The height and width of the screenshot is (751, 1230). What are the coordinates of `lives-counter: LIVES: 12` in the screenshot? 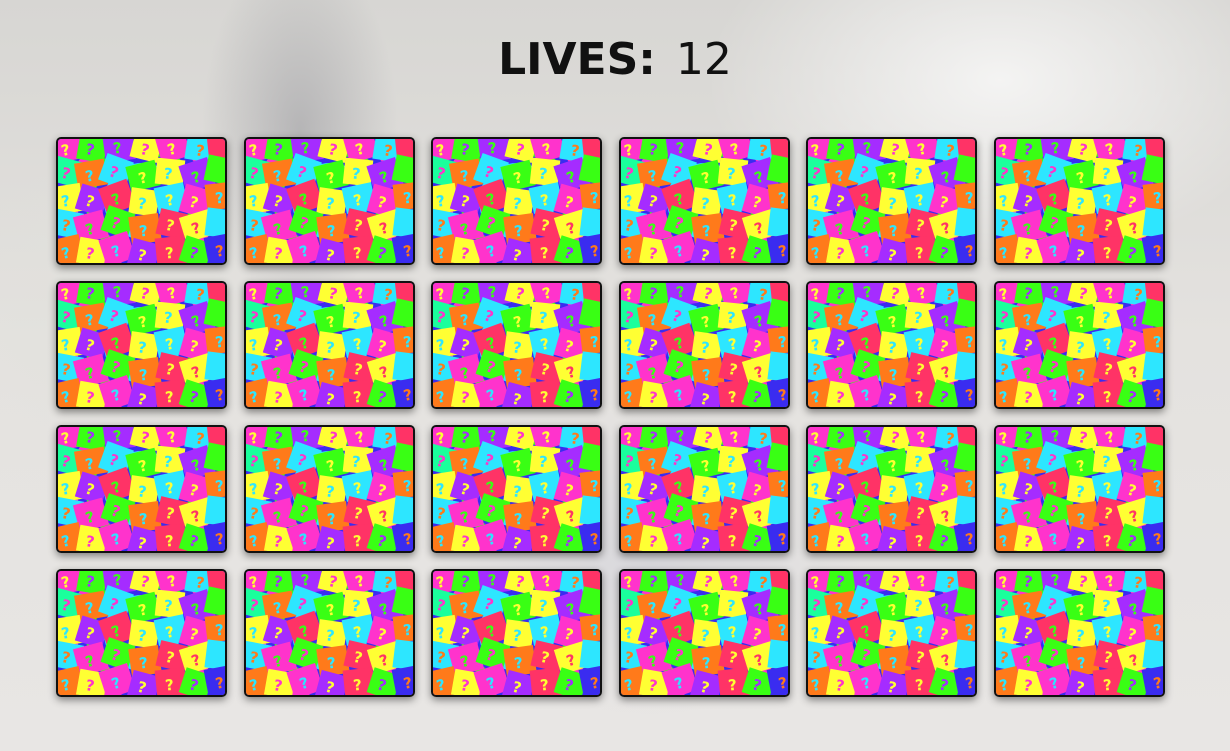 It's located at (615, 60).